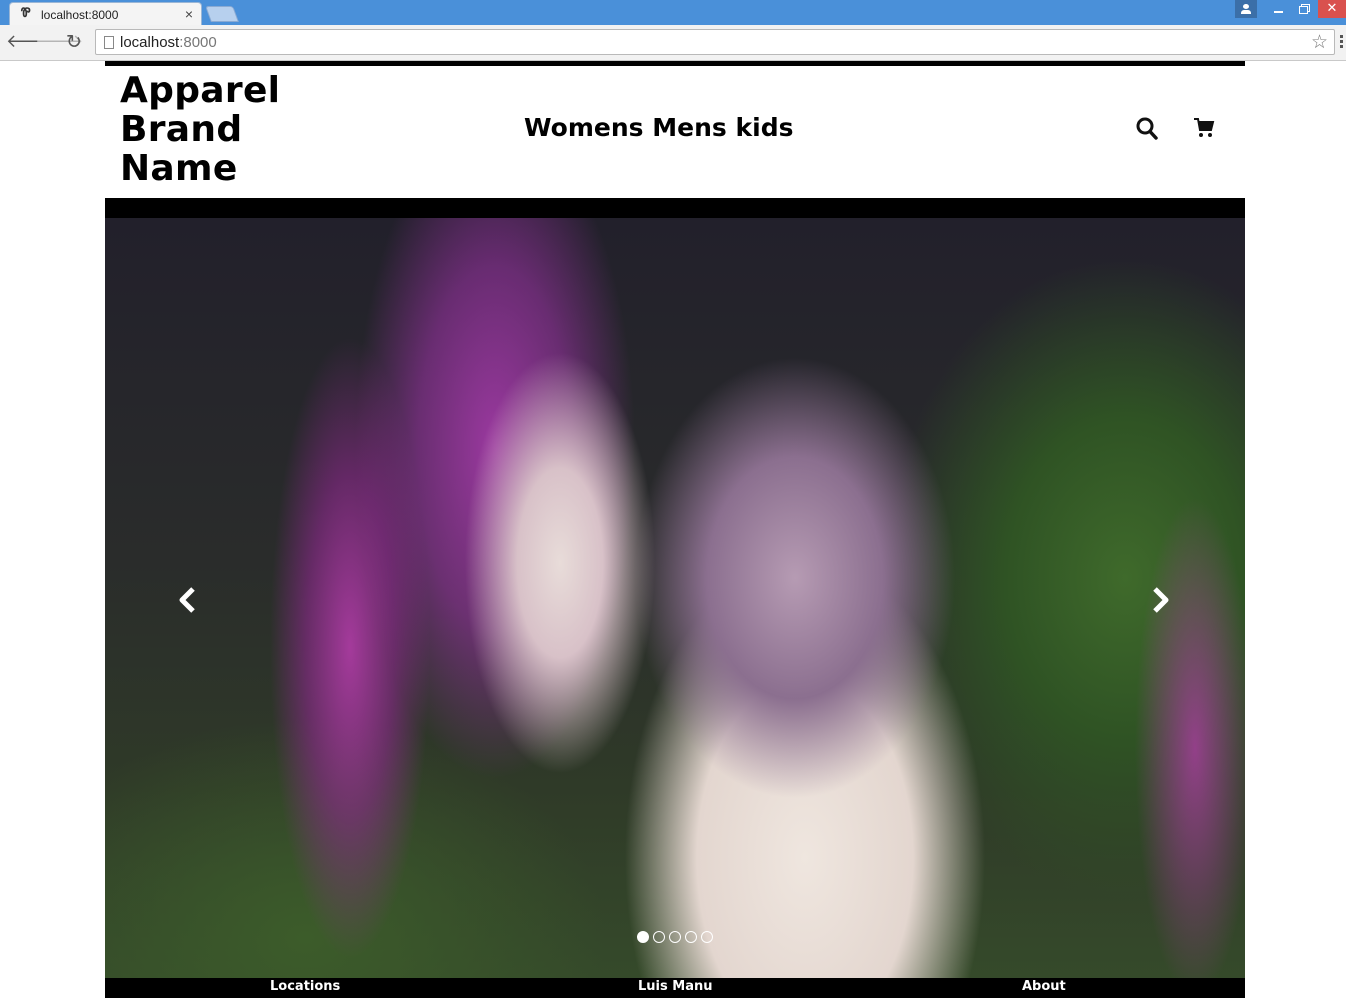 The image size is (1346, 998). Describe the element at coordinates (1279, 9) in the screenshot. I see `minimize-button` at that location.